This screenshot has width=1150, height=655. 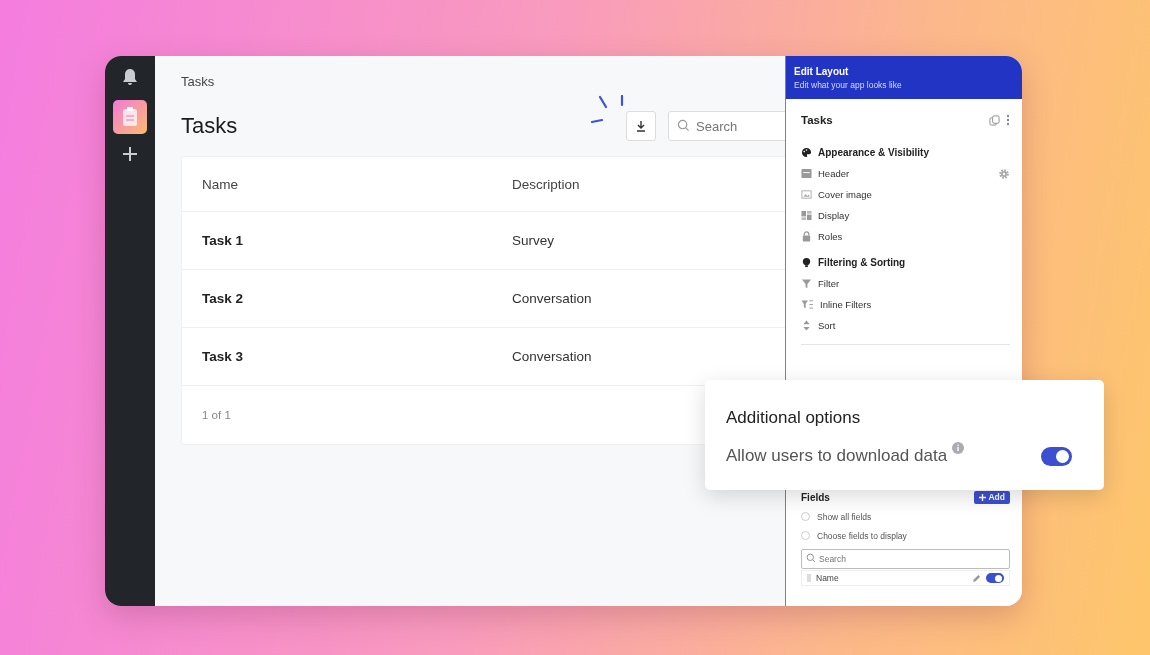 I want to click on filter-icon, so click(x=806, y=283).